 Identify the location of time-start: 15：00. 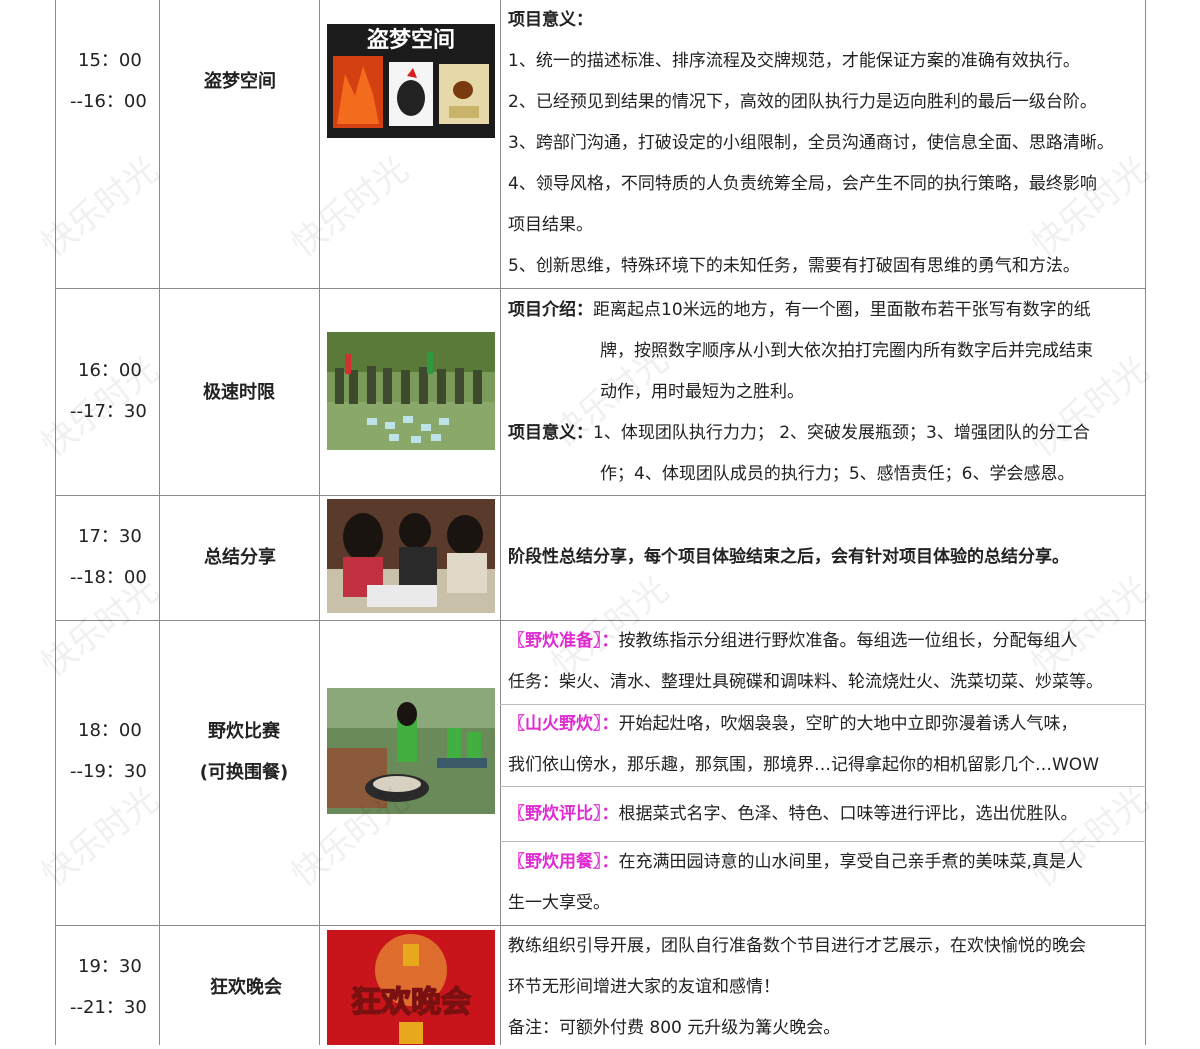
(110, 60).